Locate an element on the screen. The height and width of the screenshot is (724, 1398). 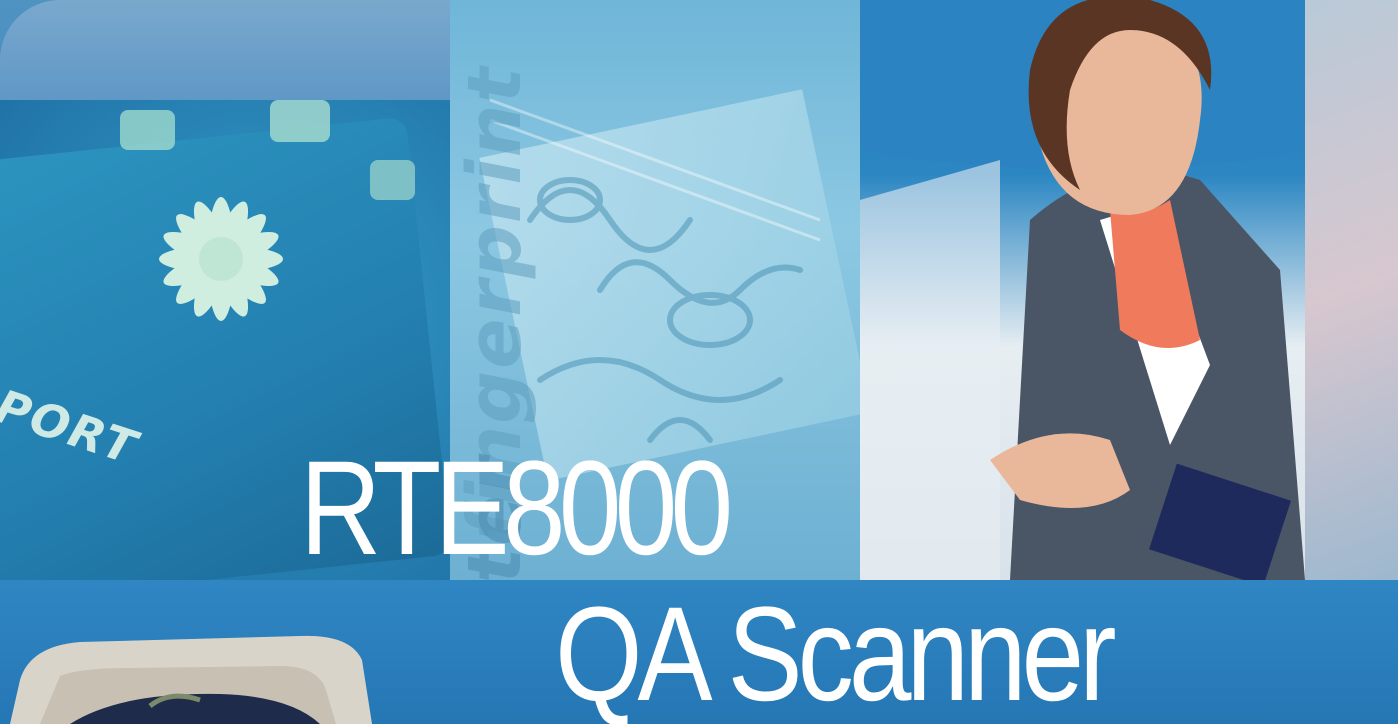
product-title-model: RTE8000 is located at coordinates (516, 508).